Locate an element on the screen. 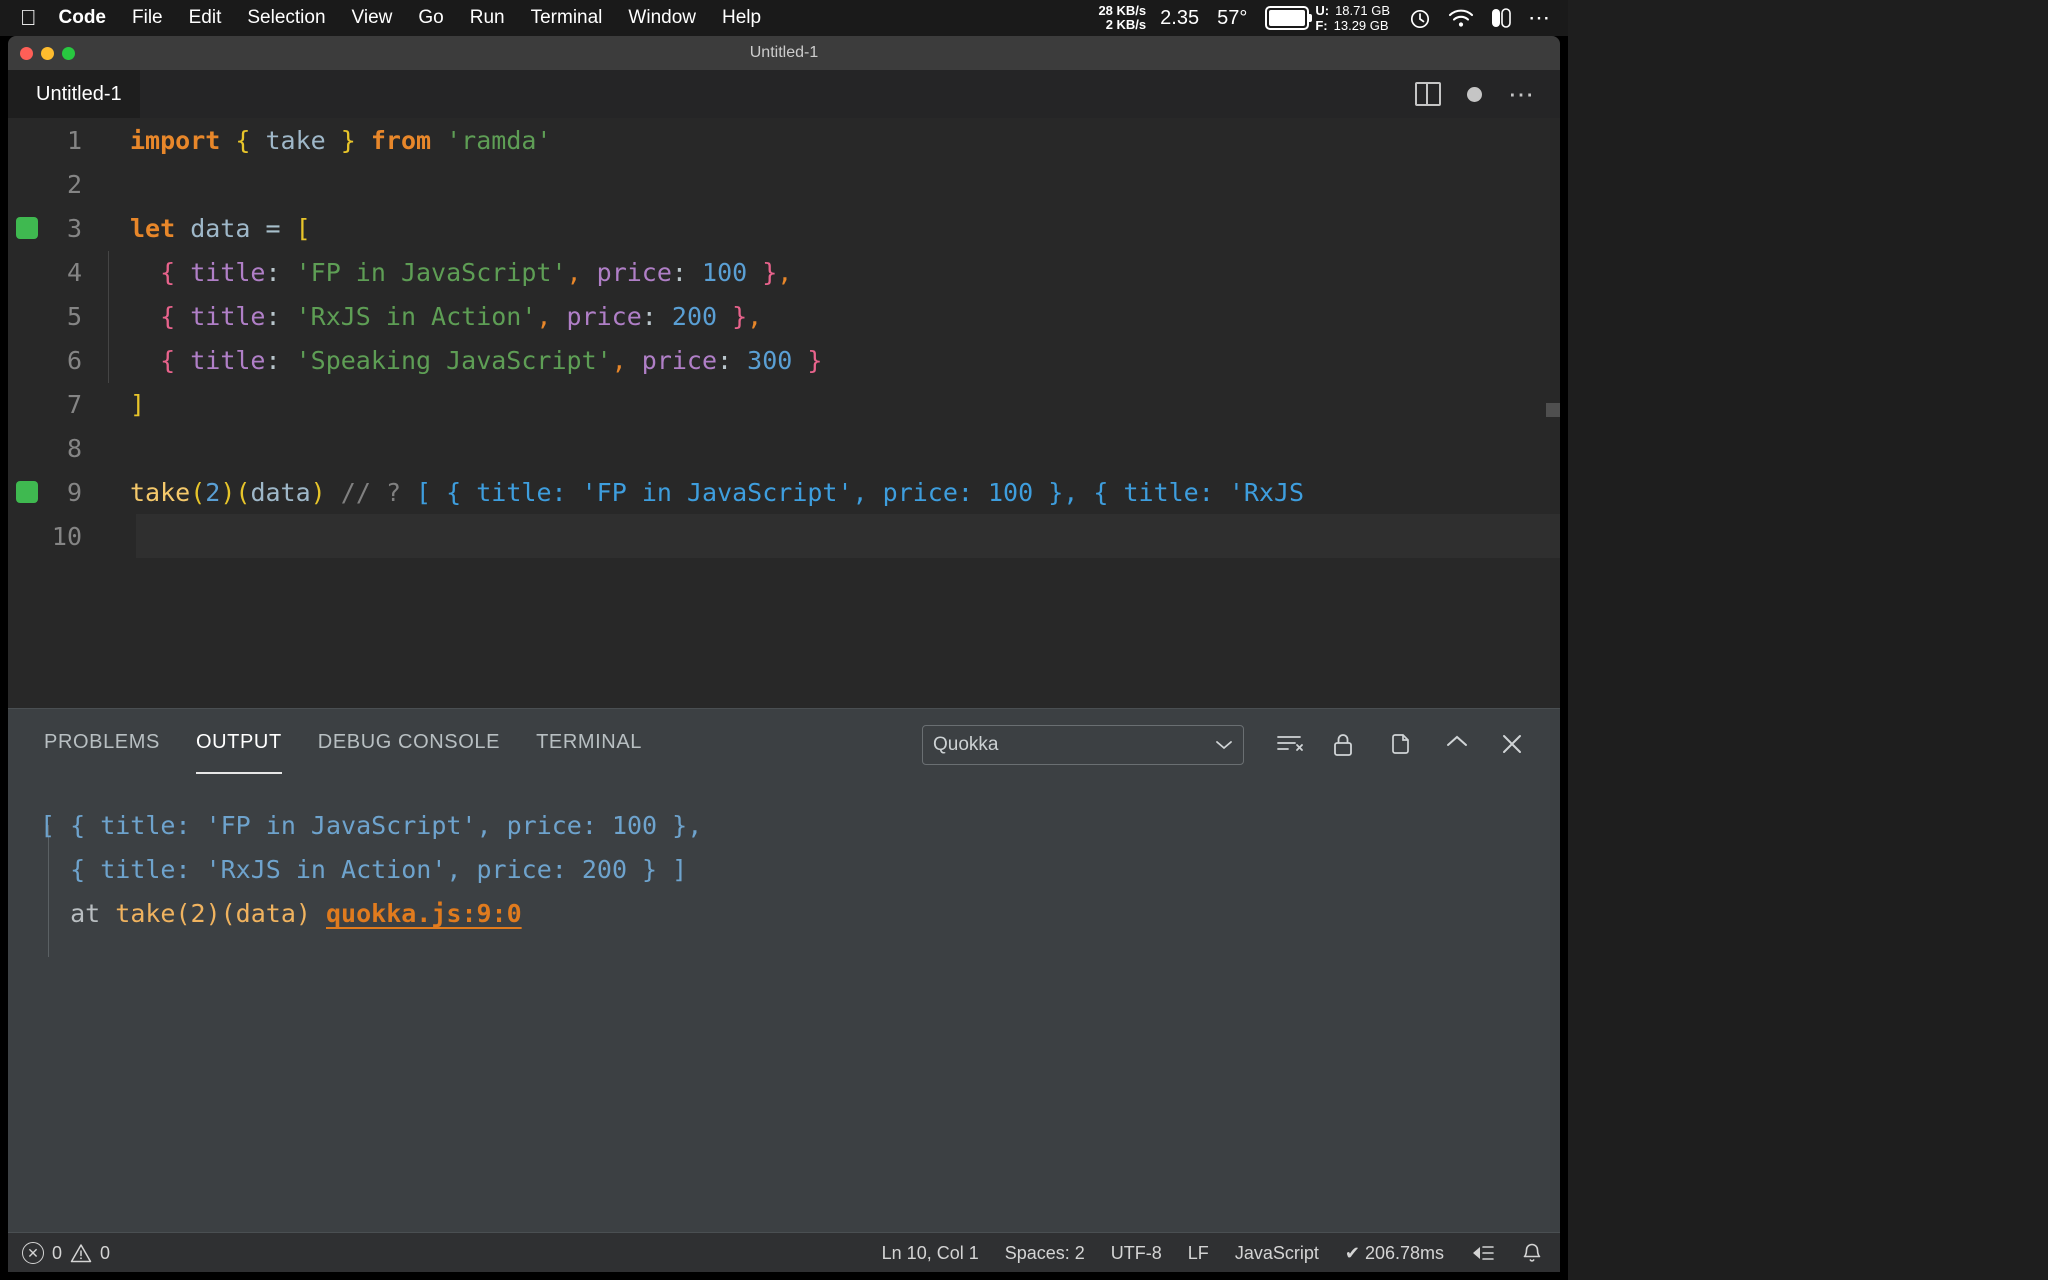 The width and height of the screenshot is (2048, 1280). window-titlebar: Untitled-1 is located at coordinates (784, 53).